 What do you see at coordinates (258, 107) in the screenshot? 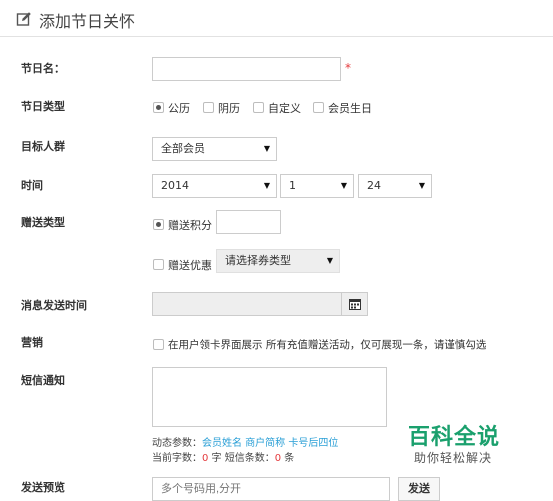
I see `radio-custom` at bounding box center [258, 107].